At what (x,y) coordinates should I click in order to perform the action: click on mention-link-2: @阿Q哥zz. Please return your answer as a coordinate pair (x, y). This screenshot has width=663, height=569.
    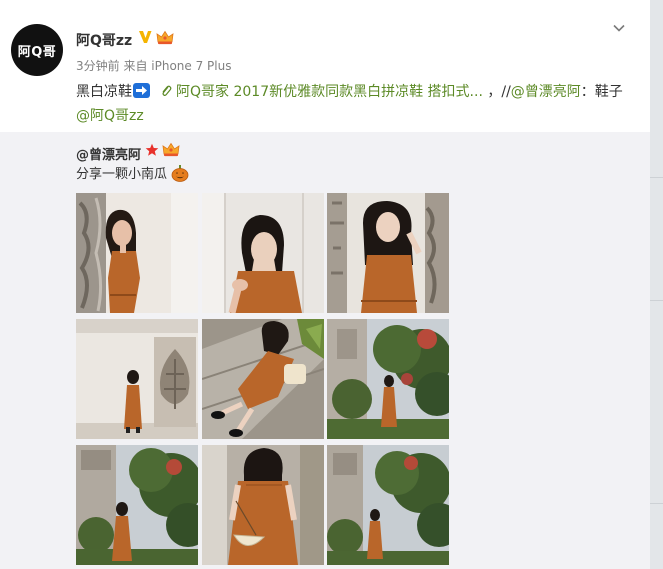
    Looking at the image, I should click on (110, 116).